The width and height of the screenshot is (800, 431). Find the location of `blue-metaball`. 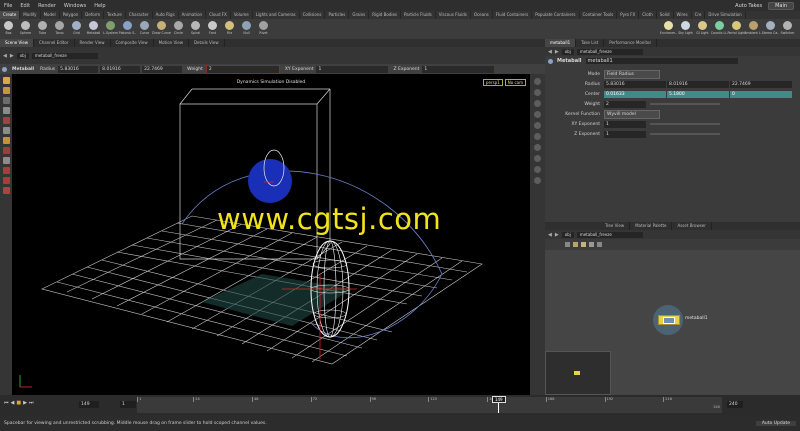

blue-metaball is located at coordinates (270, 181).